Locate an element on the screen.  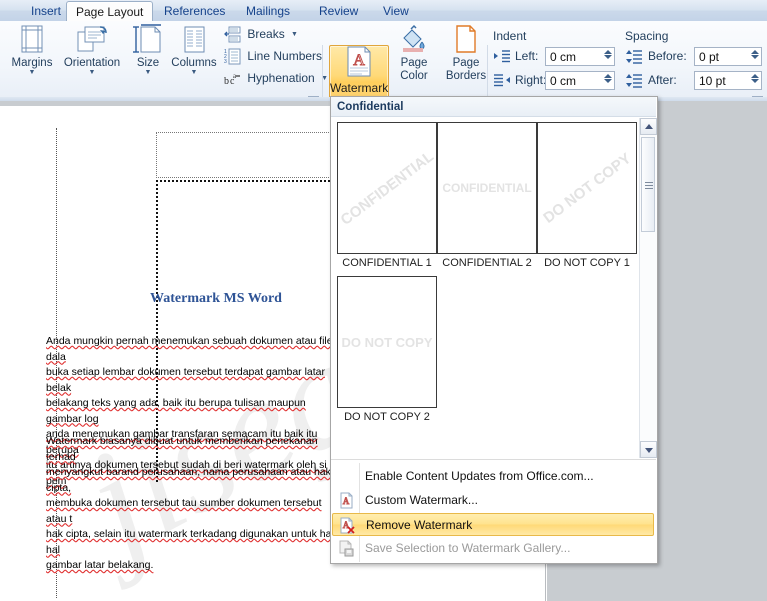
size-button: Size ▼ is located at coordinates (148, 50).